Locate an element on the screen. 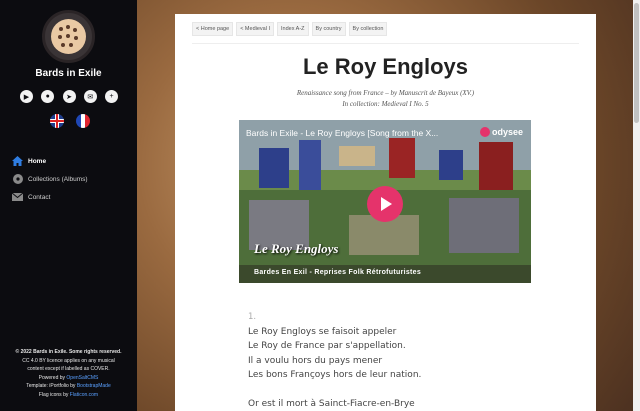 The image size is (640, 411). bootstrapmade-link: BootstrapMade is located at coordinates (94, 386).